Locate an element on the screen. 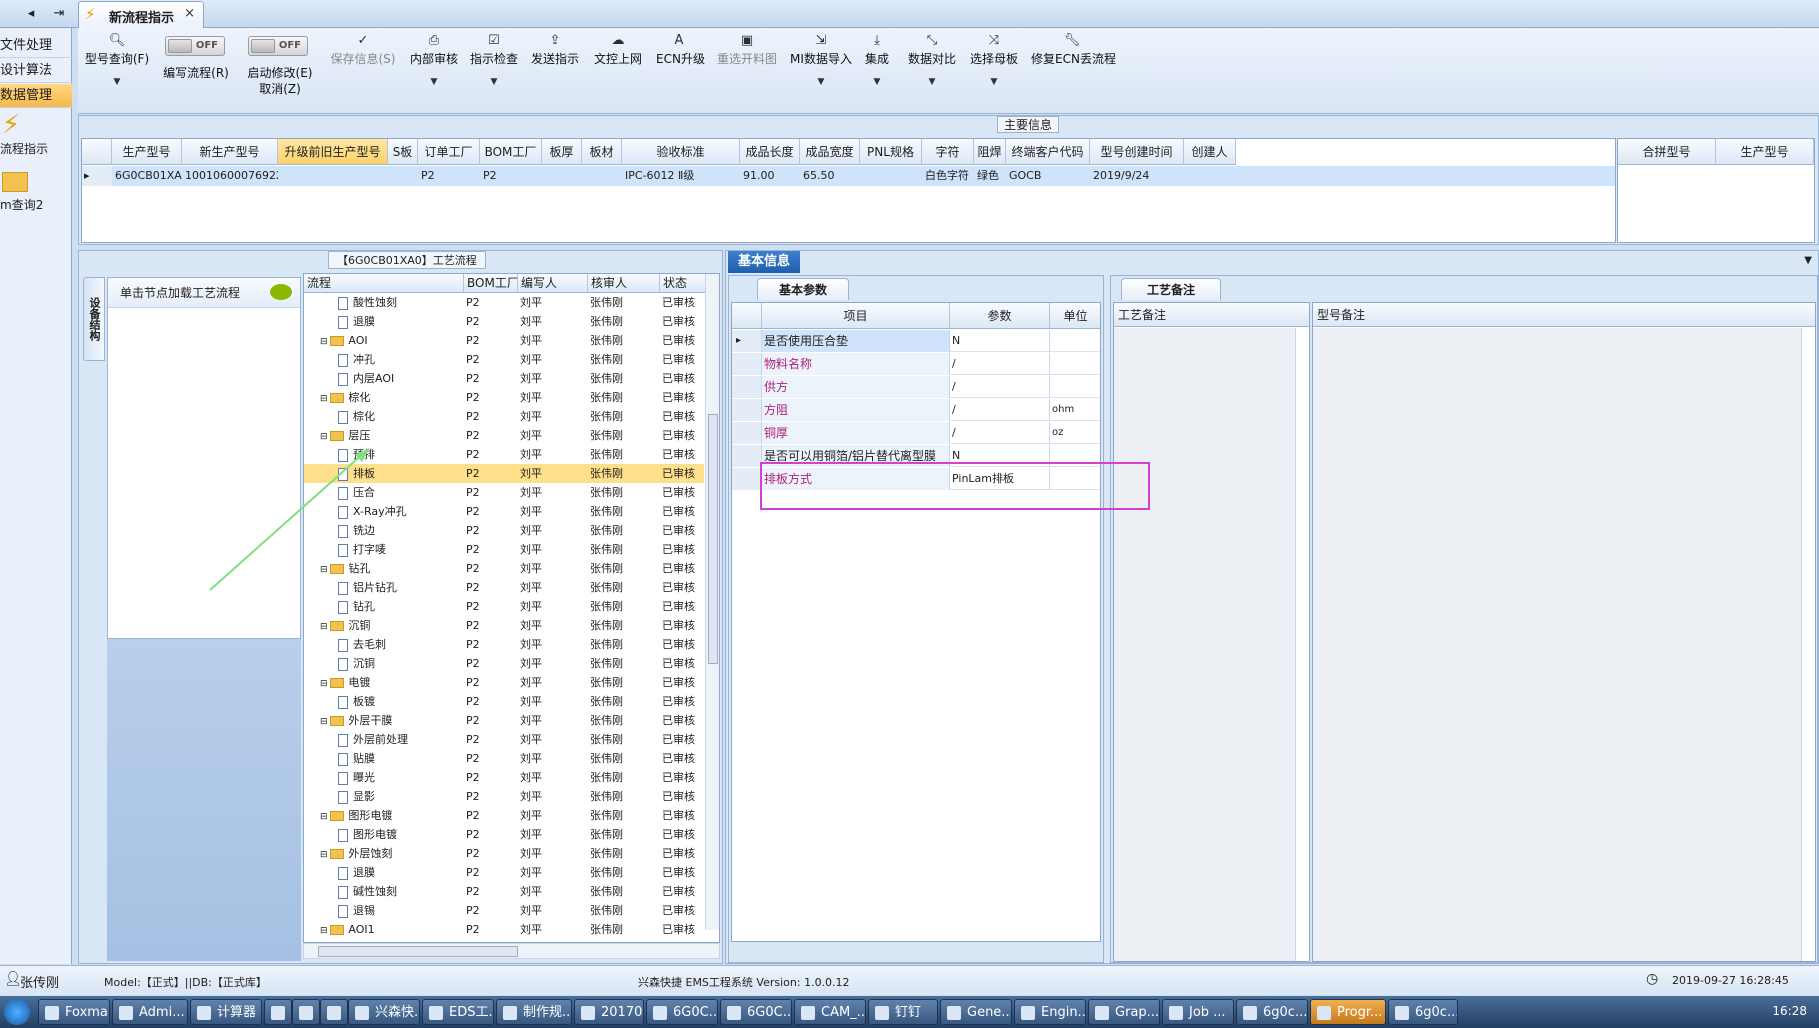  main-info-header: 新生产型号 is located at coordinates (230, 152).